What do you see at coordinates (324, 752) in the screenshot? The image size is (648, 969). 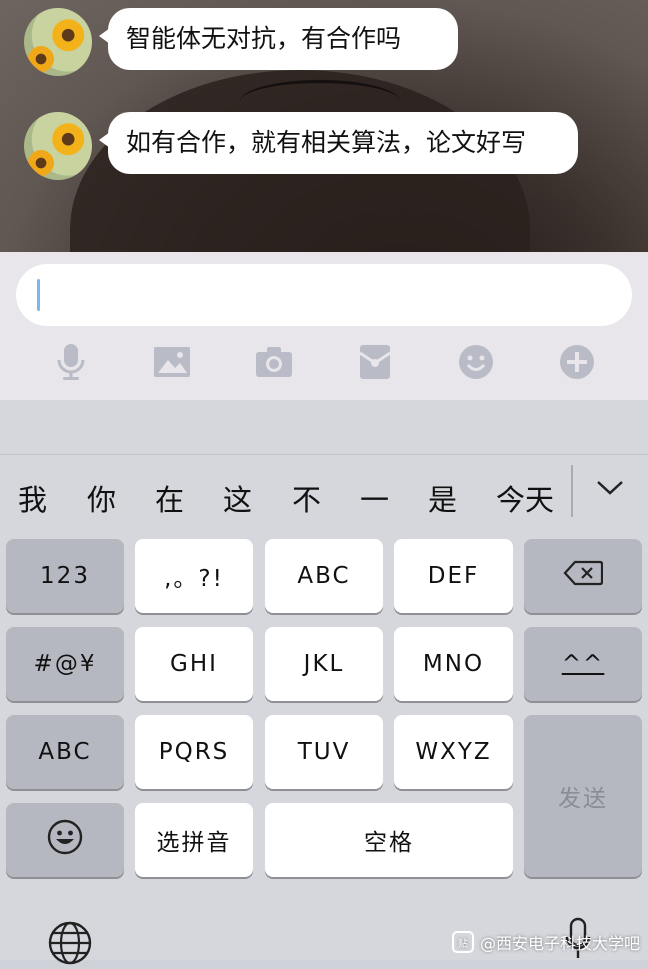 I see `key-tuv: TUV` at bounding box center [324, 752].